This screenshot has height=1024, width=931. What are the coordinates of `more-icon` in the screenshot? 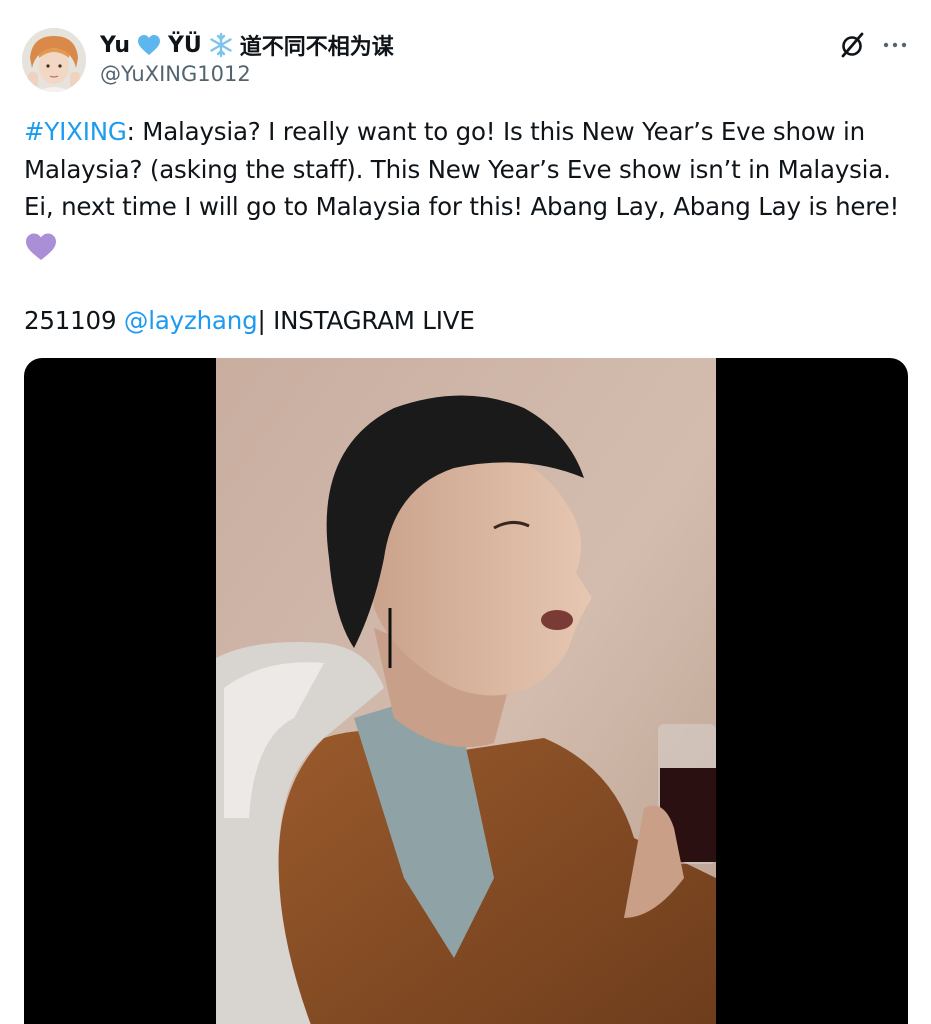 It's located at (895, 45).